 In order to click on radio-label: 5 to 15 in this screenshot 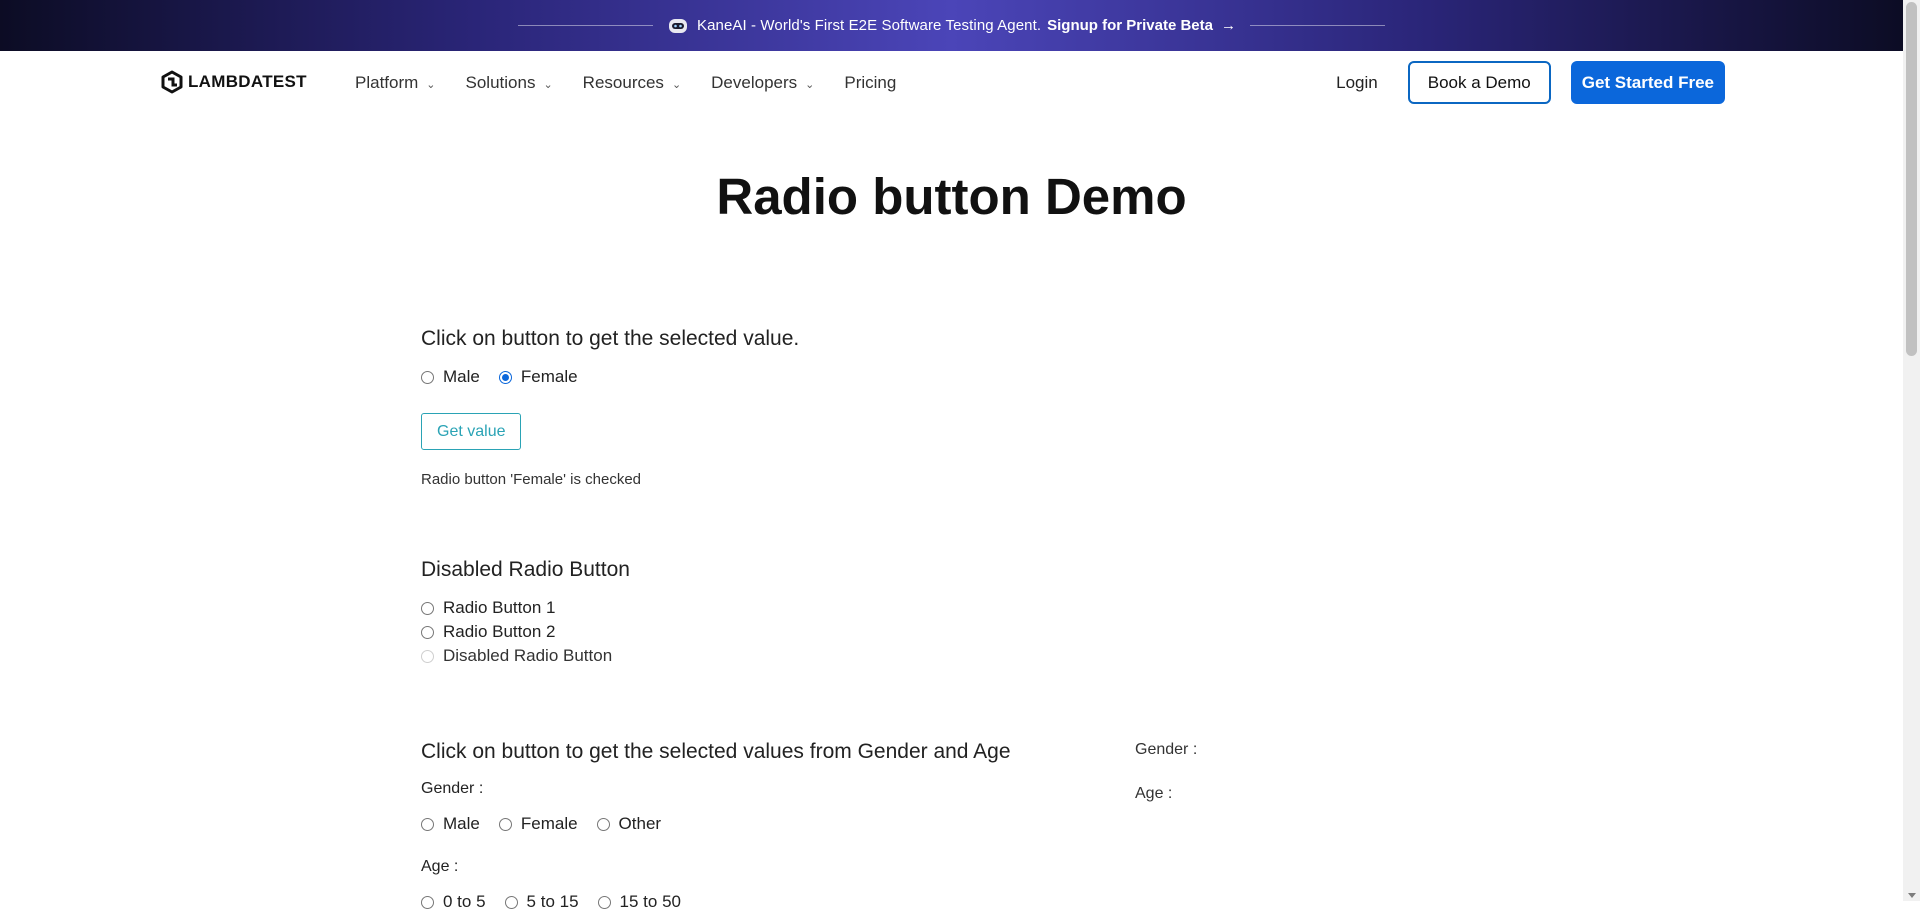, I will do `click(552, 901)`.